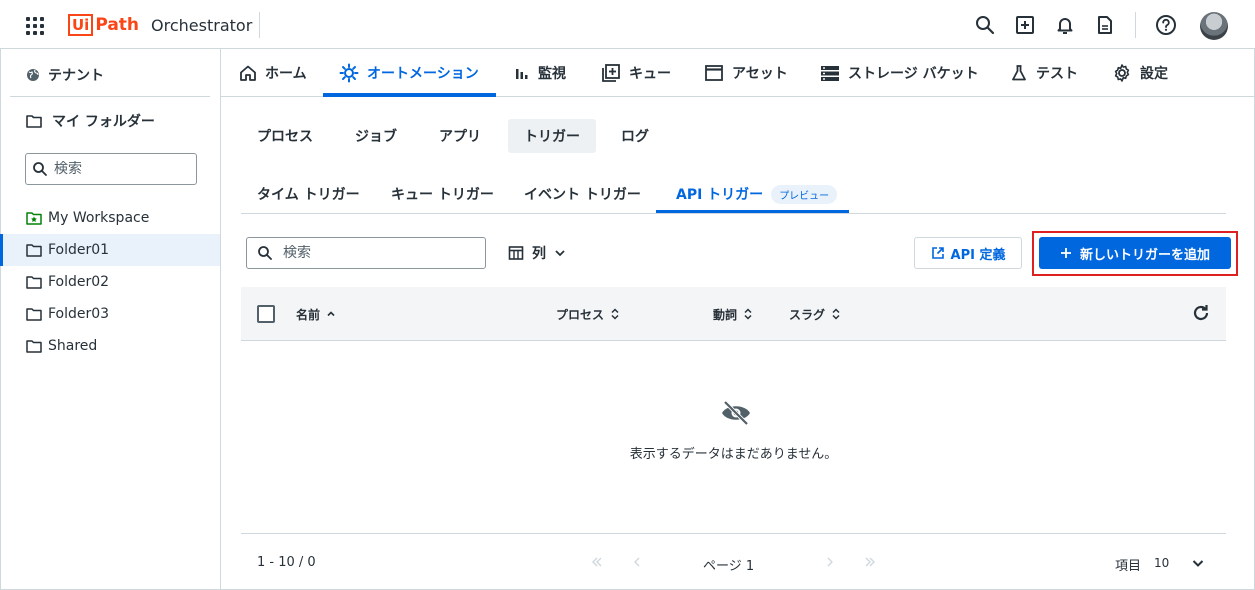  I want to click on sort-ascending-icon, so click(331, 314).